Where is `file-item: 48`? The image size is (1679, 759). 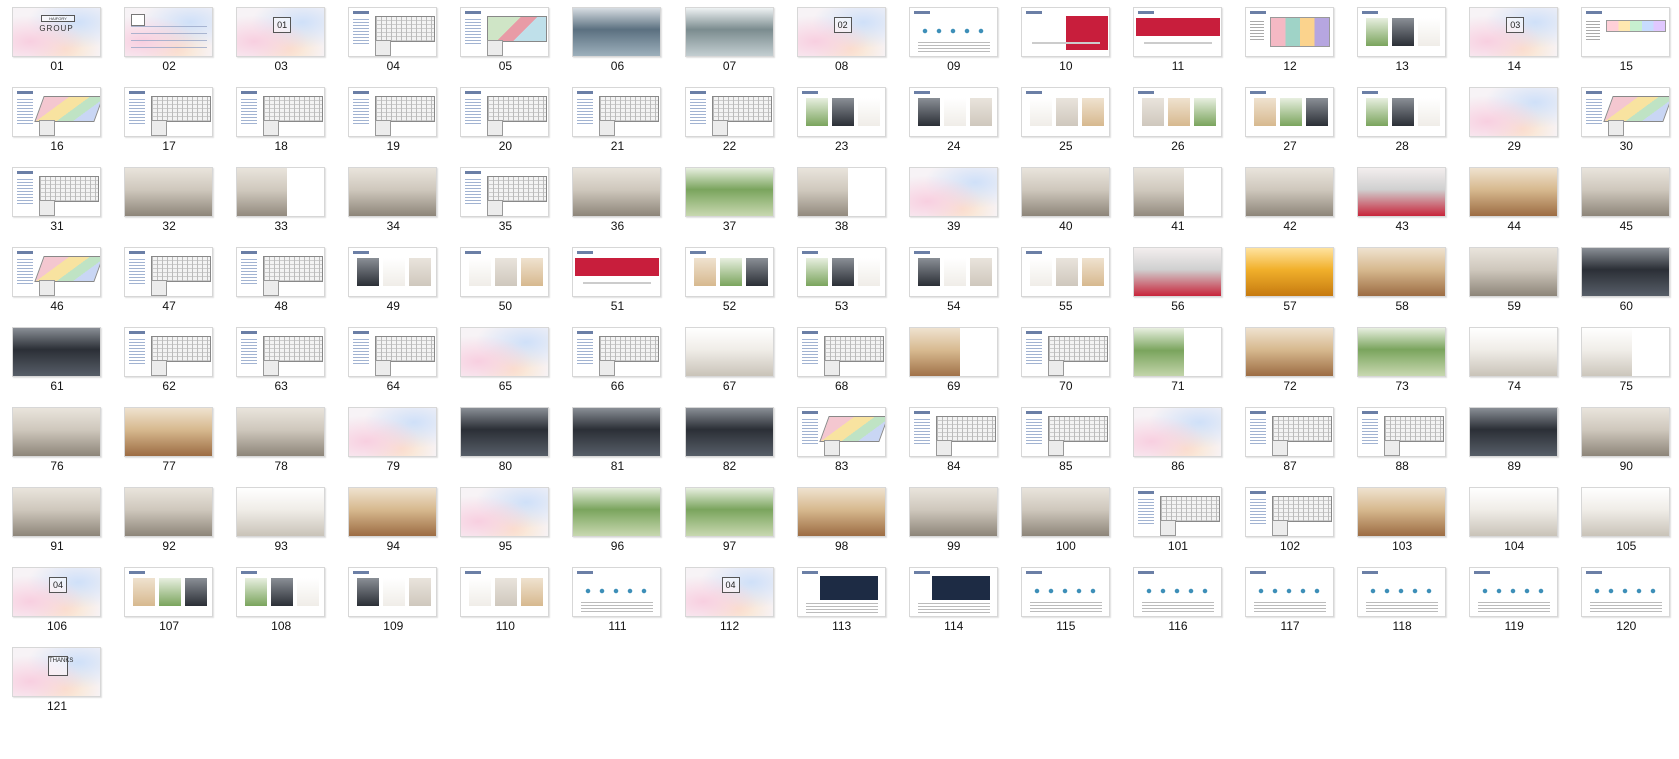 file-item: 48 is located at coordinates (281, 287).